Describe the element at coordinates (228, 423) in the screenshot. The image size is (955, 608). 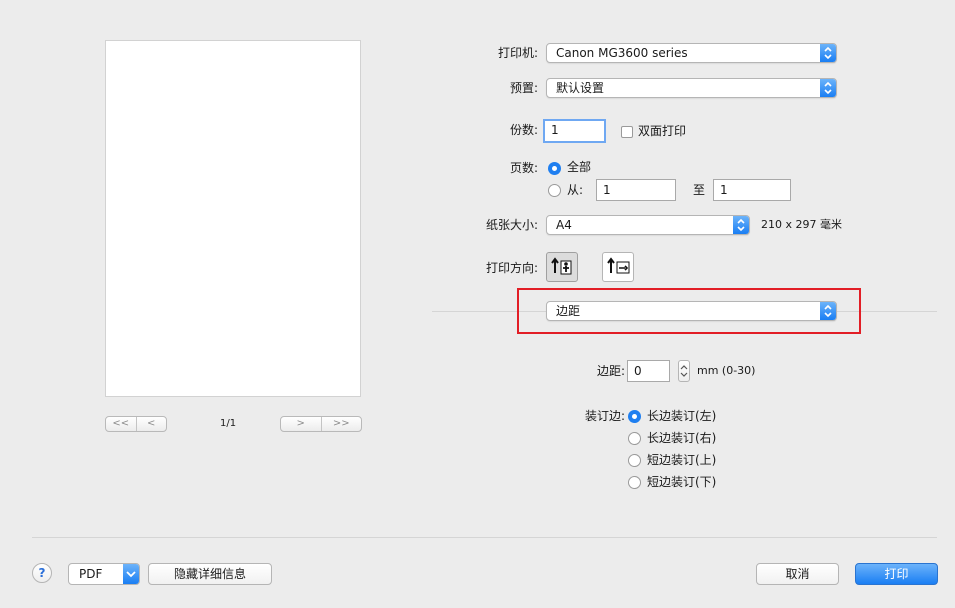
I see `page-indicator: 1/1` at that location.